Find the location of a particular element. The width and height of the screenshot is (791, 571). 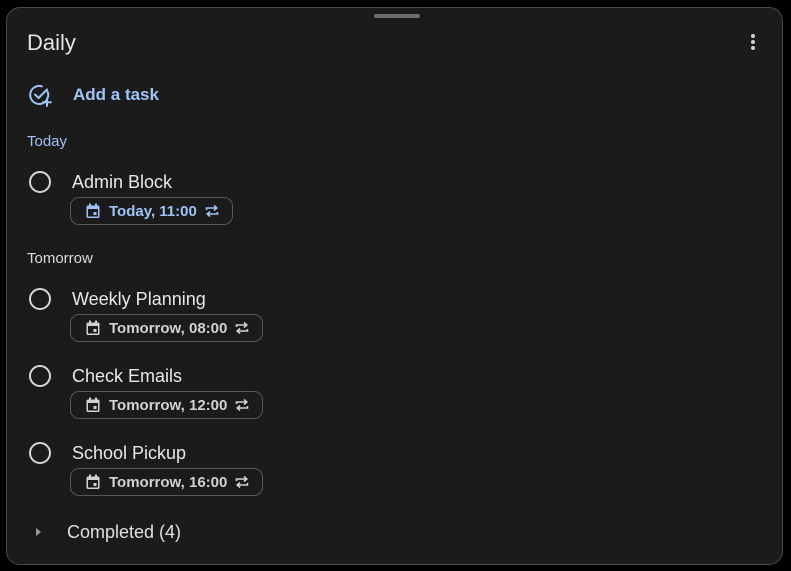

list-title: Daily is located at coordinates (51, 42).